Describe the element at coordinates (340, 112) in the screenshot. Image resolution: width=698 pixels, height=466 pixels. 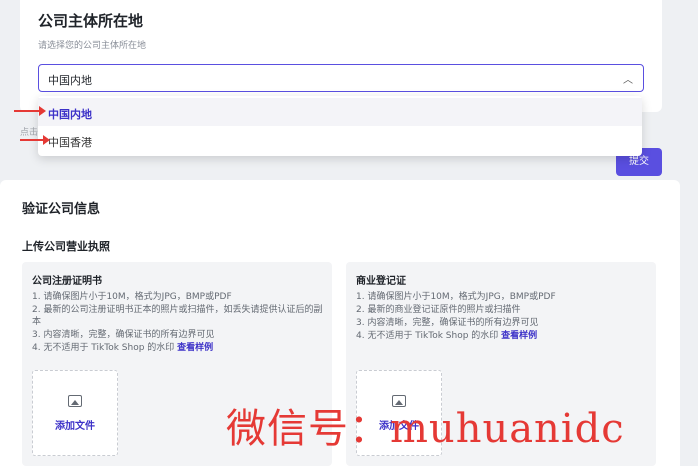
I see `option-mainland: 中国内地` at that location.